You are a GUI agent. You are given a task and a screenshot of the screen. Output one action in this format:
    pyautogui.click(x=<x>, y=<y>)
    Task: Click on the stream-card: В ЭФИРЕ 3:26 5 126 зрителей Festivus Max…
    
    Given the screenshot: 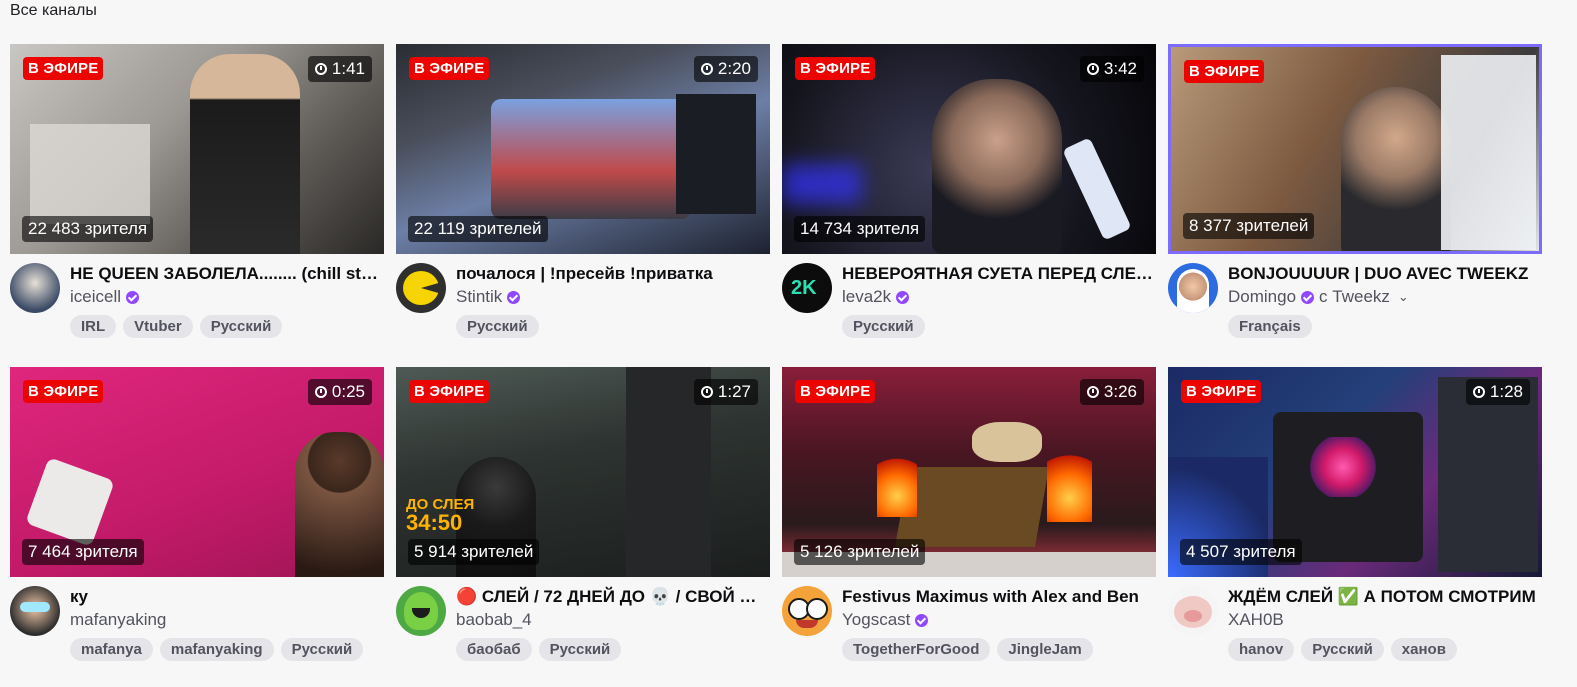 What is the action you would take?
    pyautogui.click(x=969, y=517)
    